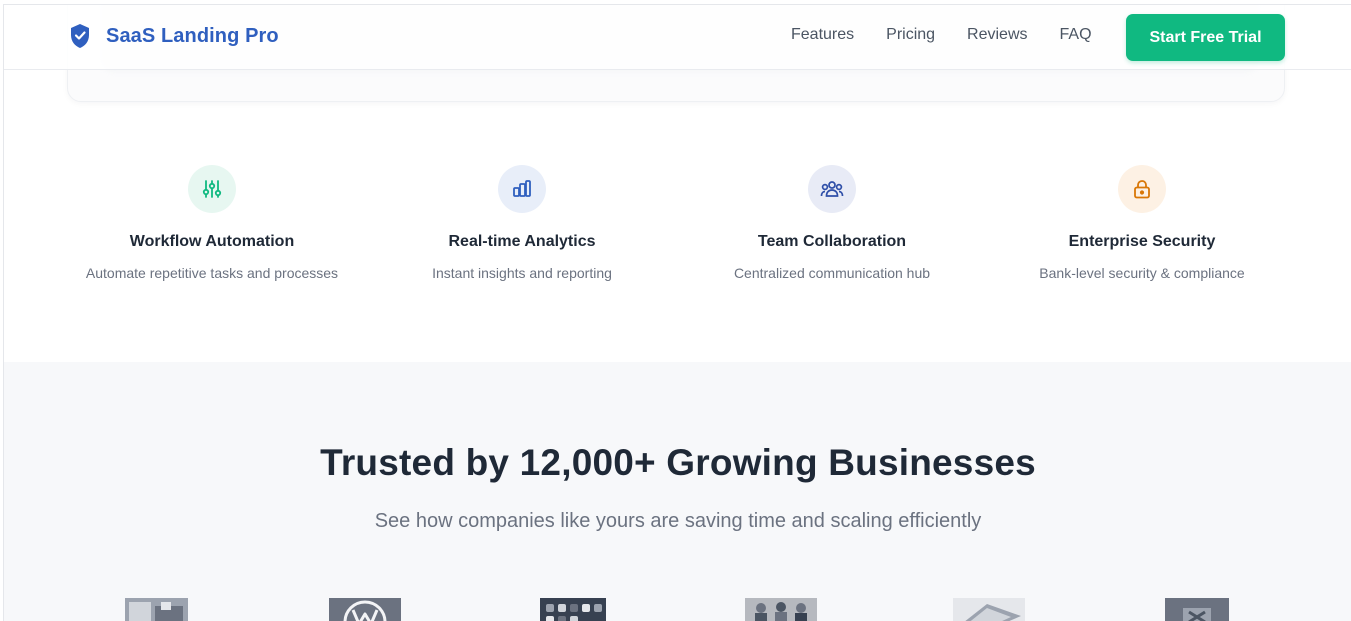 This screenshot has height=621, width=1351. Describe the element at coordinates (212, 189) in the screenshot. I see `sliders-icon` at that location.